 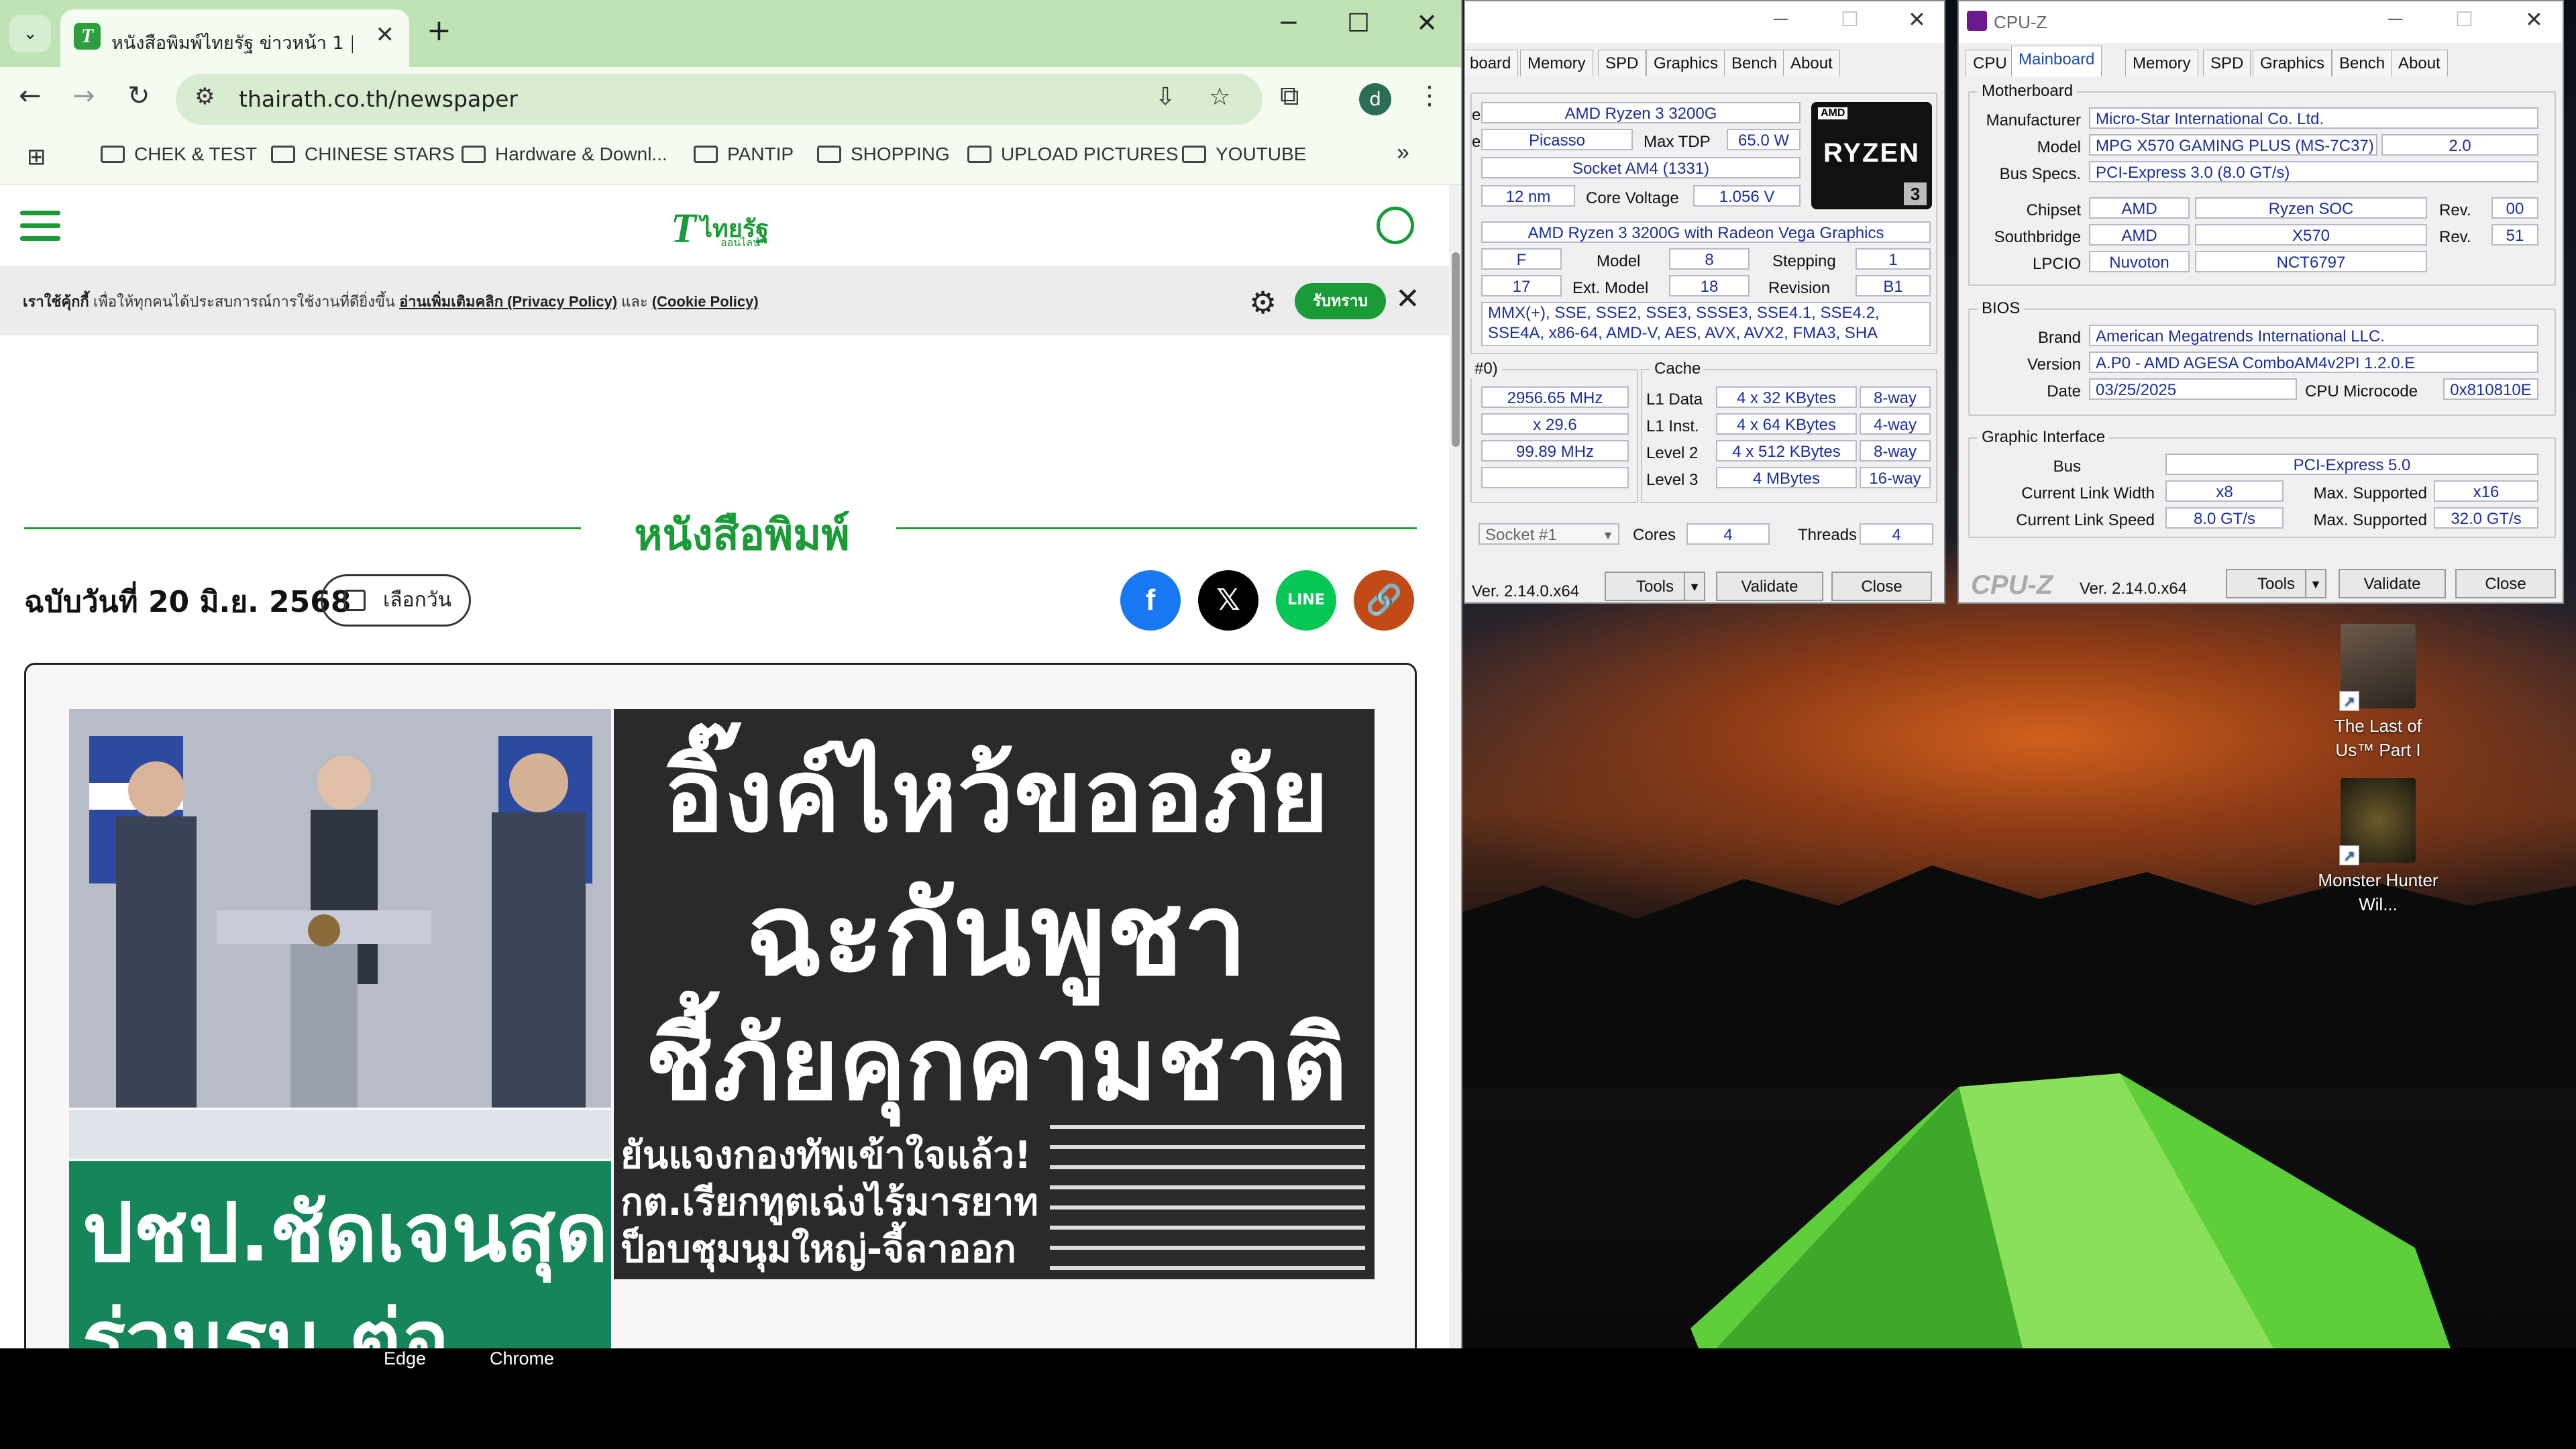 I want to click on bus-speed: 99.89 MHz, so click(x=1555, y=451).